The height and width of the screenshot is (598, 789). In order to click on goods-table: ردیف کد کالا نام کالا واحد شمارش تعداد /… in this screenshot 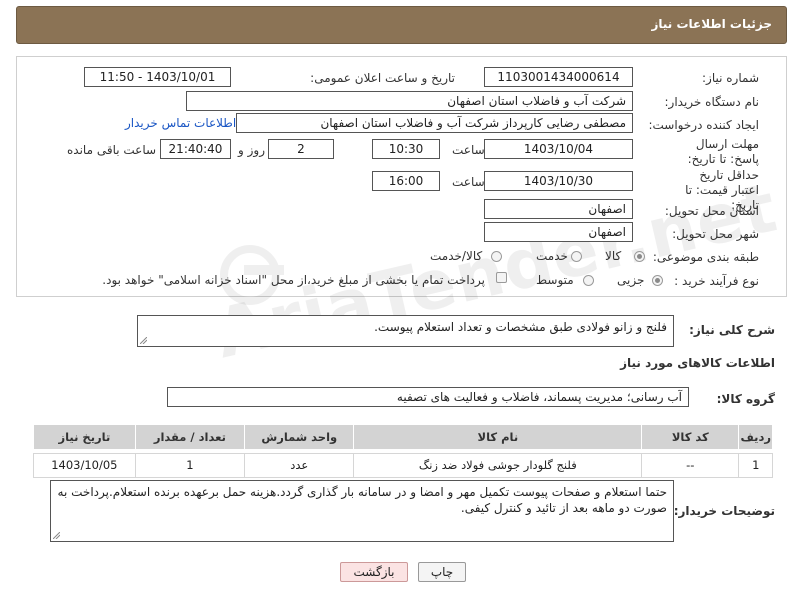, I will do `click(403, 451)`.